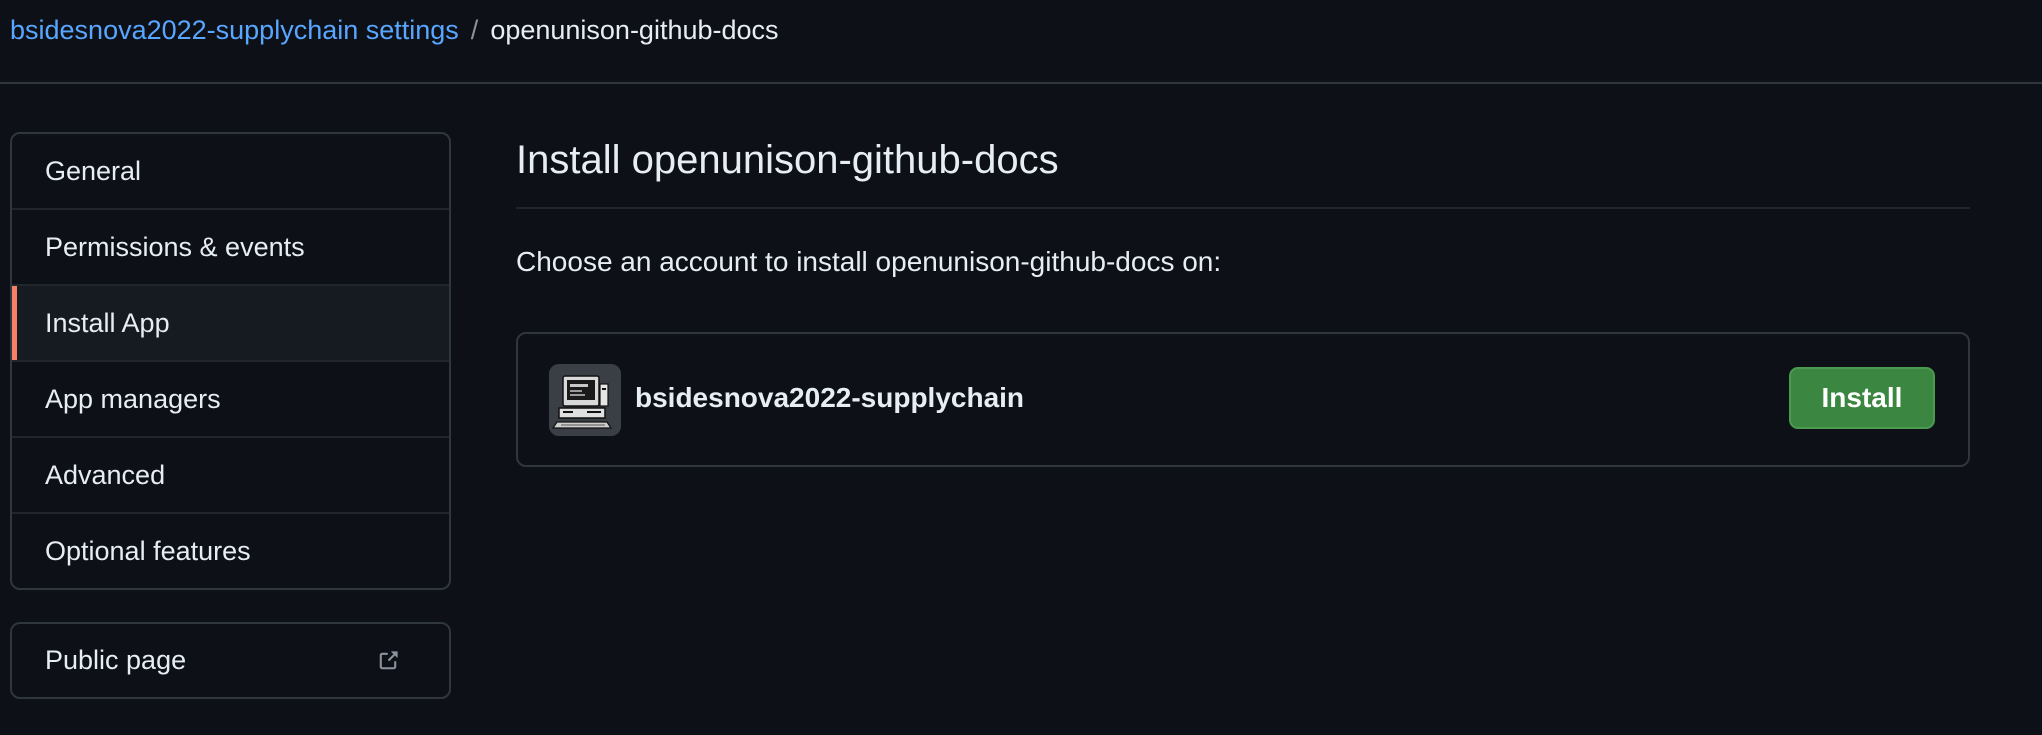 The height and width of the screenshot is (735, 2042). I want to click on public-page-label: Public page, so click(116, 660).